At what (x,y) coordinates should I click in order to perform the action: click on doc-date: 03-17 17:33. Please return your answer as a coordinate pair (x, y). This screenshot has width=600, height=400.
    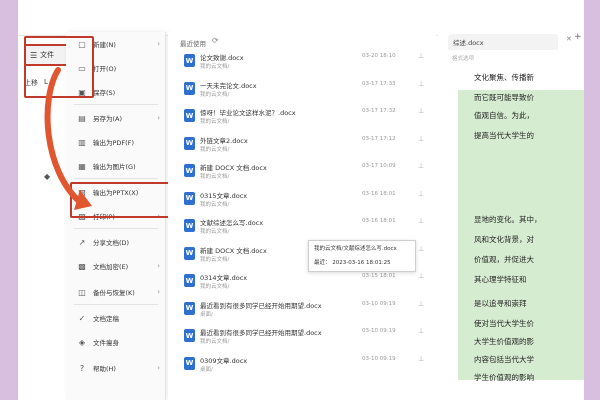
    Looking at the image, I should click on (379, 83).